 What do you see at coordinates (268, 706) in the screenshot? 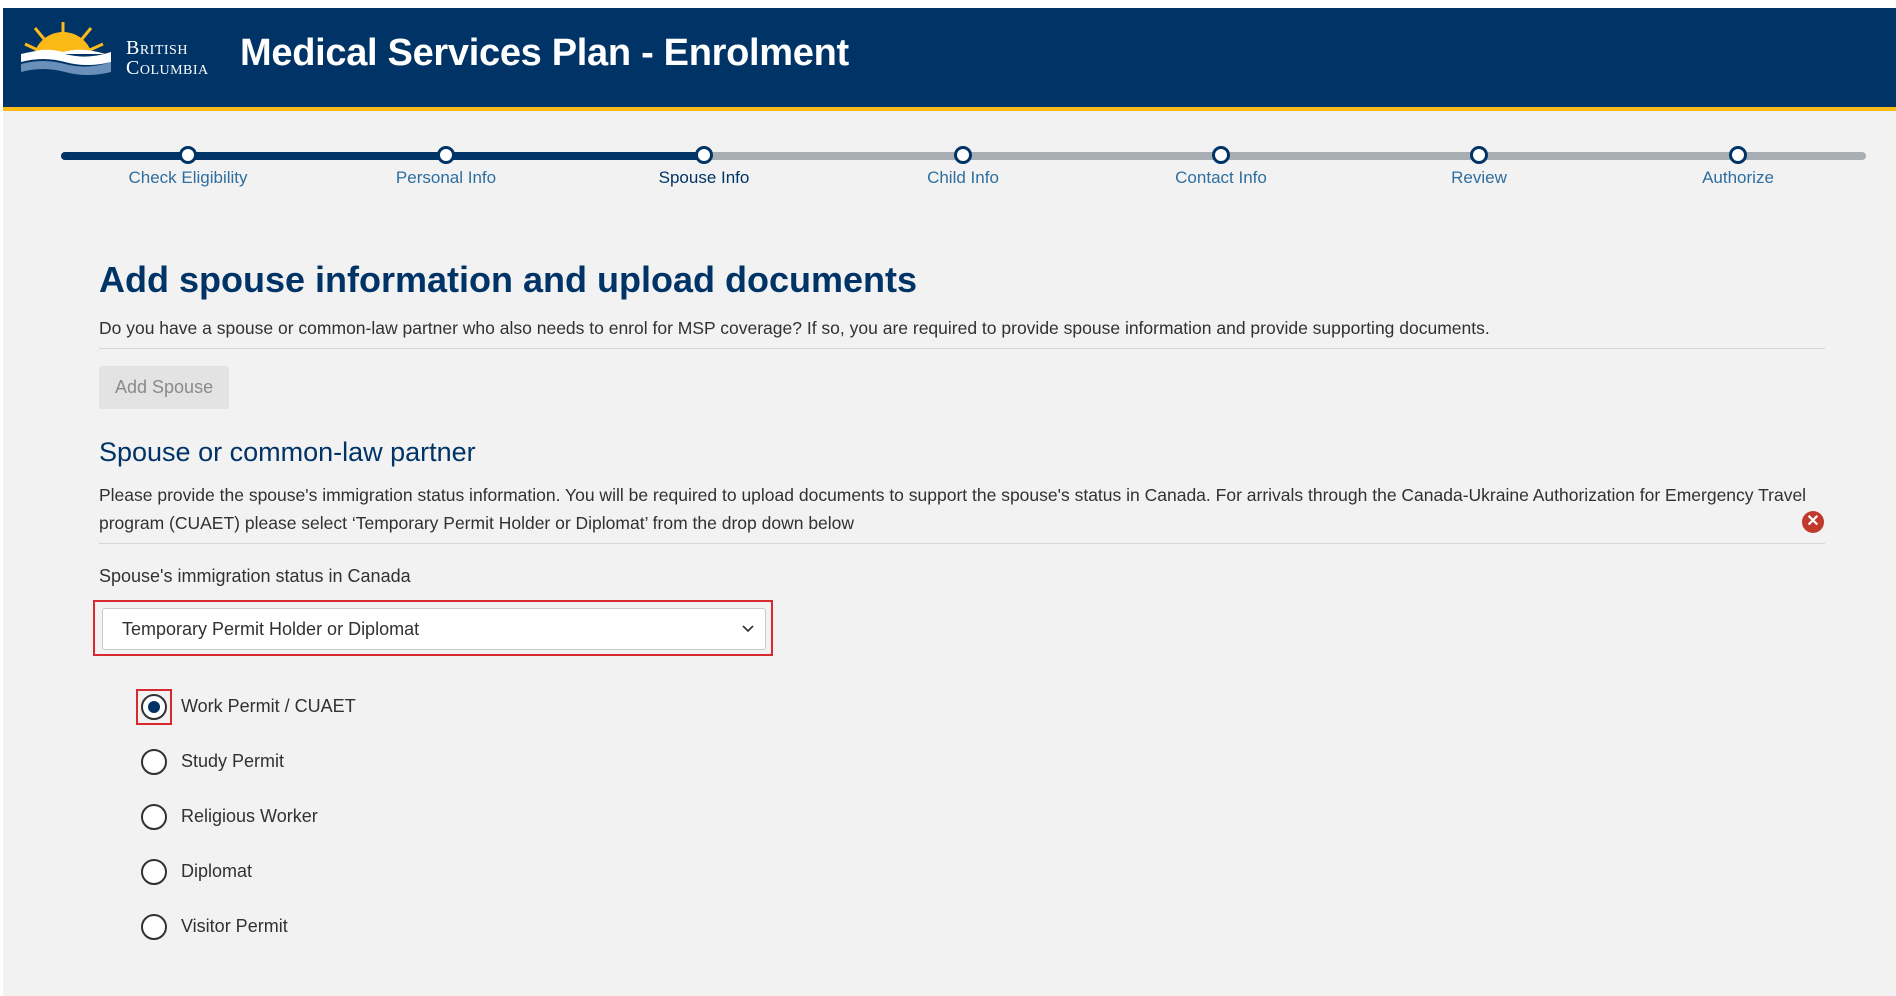
I see `radio-label: Work Permit / CUAET` at bounding box center [268, 706].